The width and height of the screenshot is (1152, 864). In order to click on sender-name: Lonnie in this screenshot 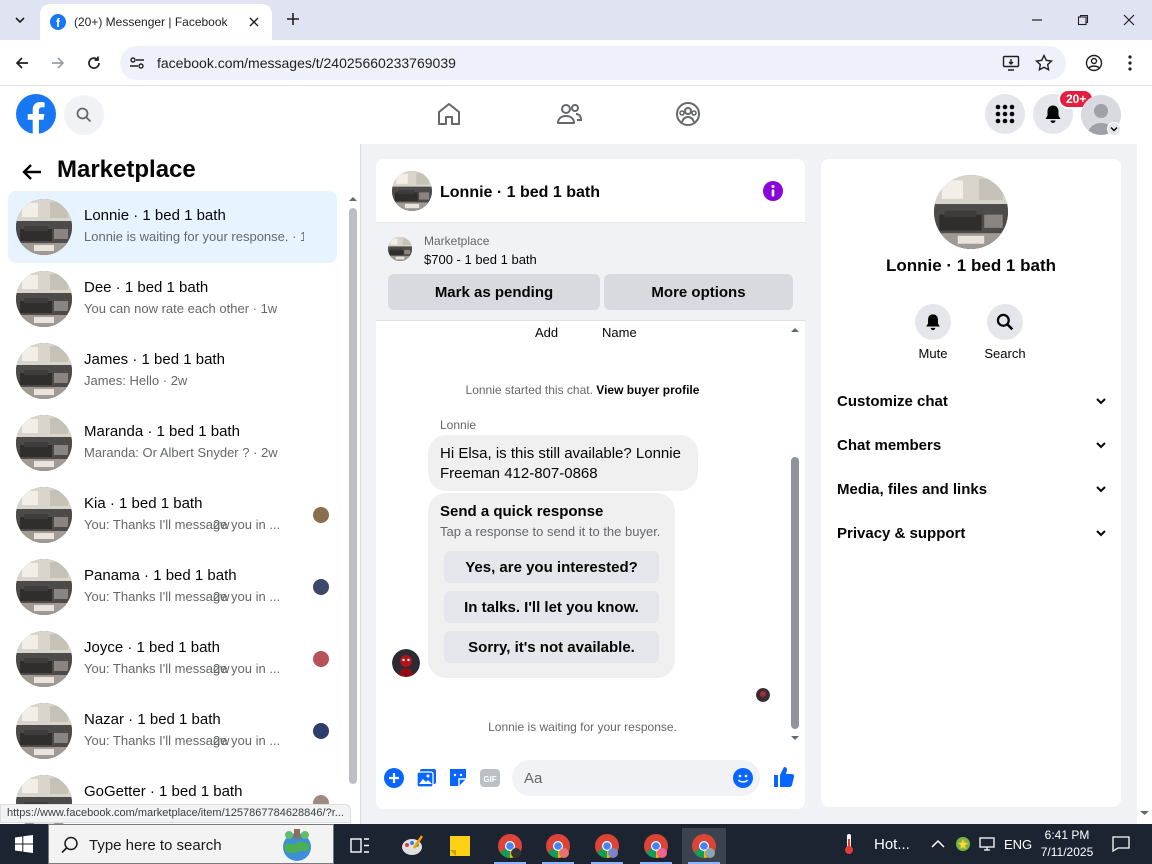, I will do `click(458, 425)`.